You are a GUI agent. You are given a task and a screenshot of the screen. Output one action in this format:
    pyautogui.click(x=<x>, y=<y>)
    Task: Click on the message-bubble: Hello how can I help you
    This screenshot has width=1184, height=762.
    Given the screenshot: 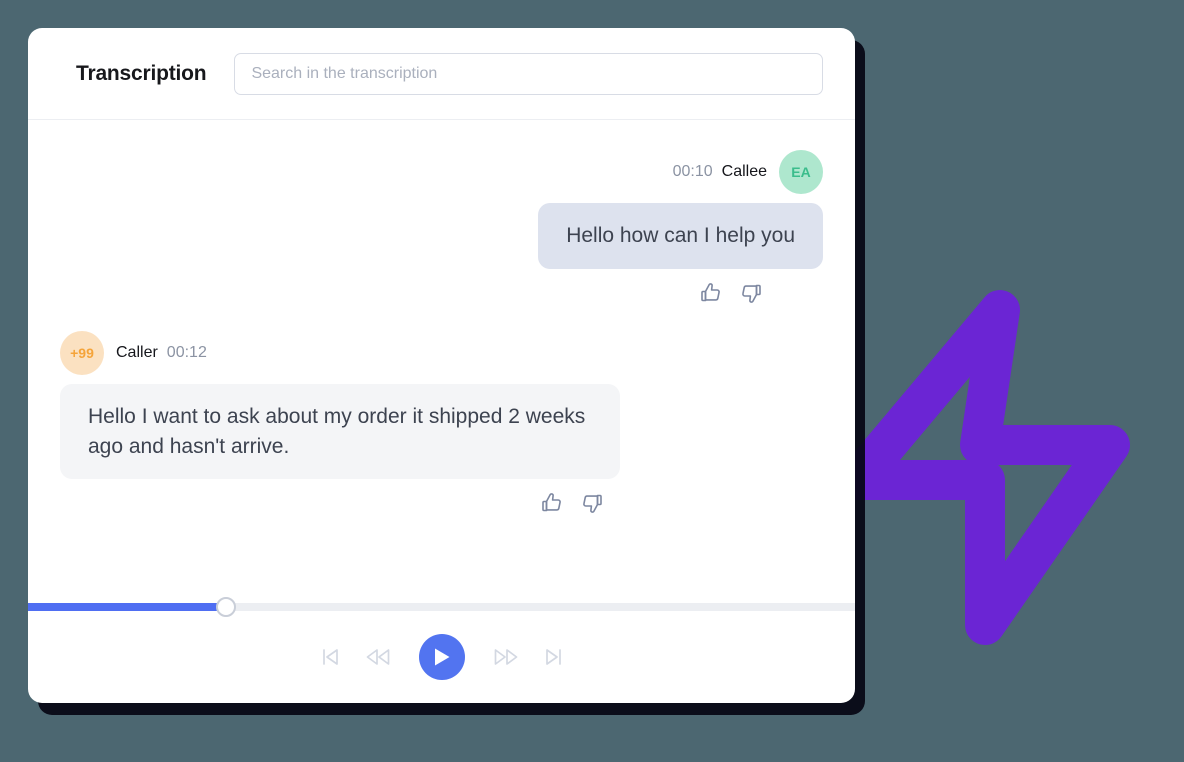 What is the action you would take?
    pyautogui.click(x=680, y=236)
    